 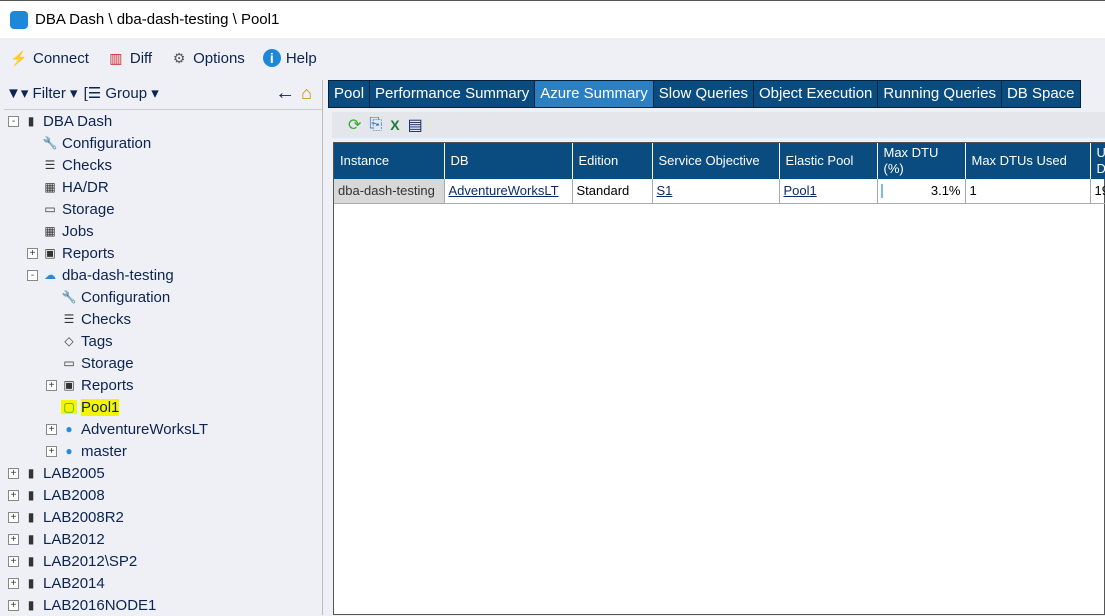 I want to click on tab-db-space: DB Space, so click(x=1040, y=94).